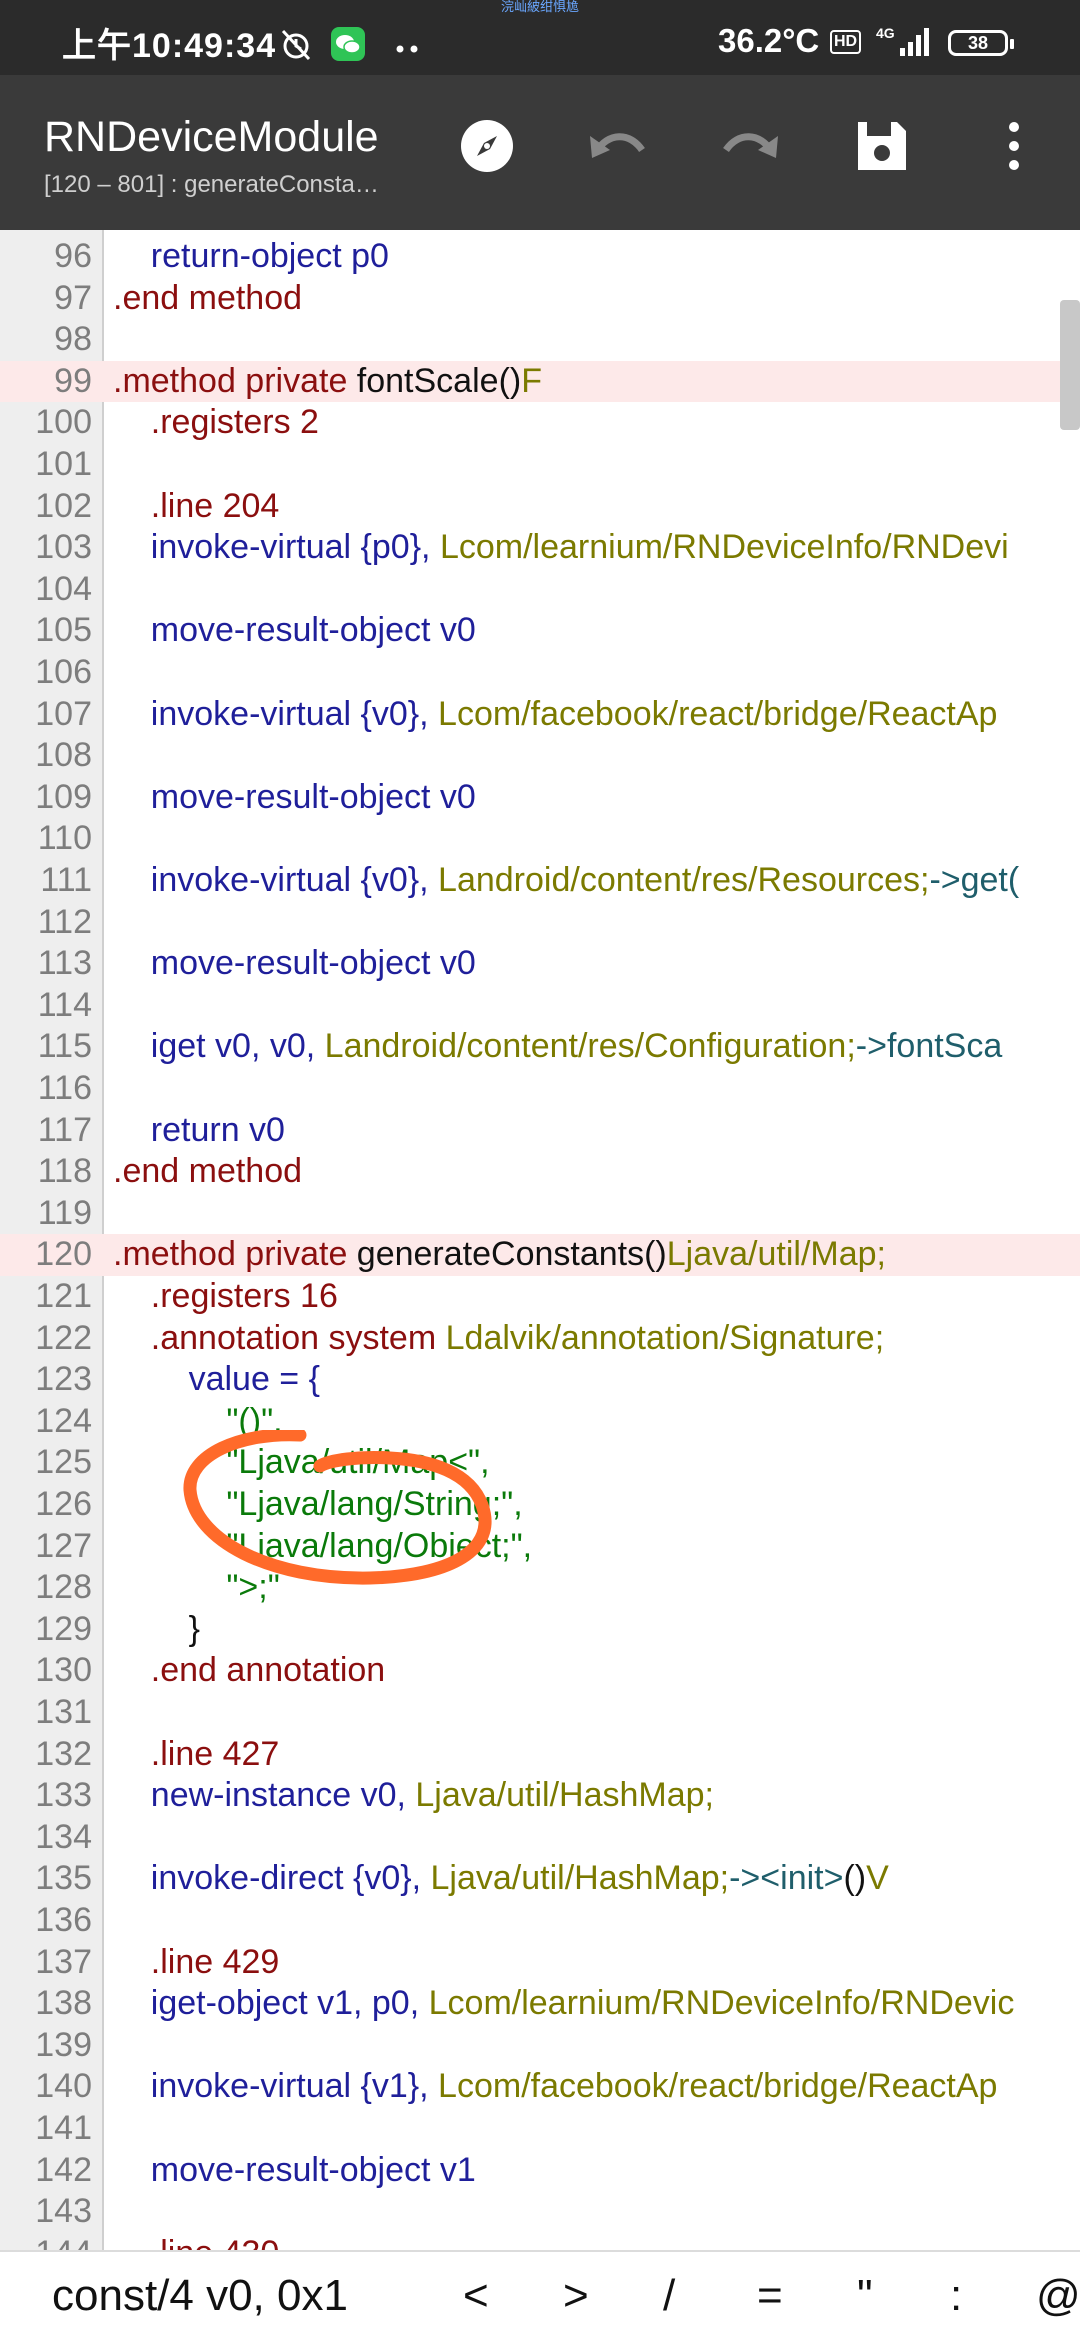  Describe the element at coordinates (540, 1172) in the screenshot. I see `code-line: 118 .end method` at that location.